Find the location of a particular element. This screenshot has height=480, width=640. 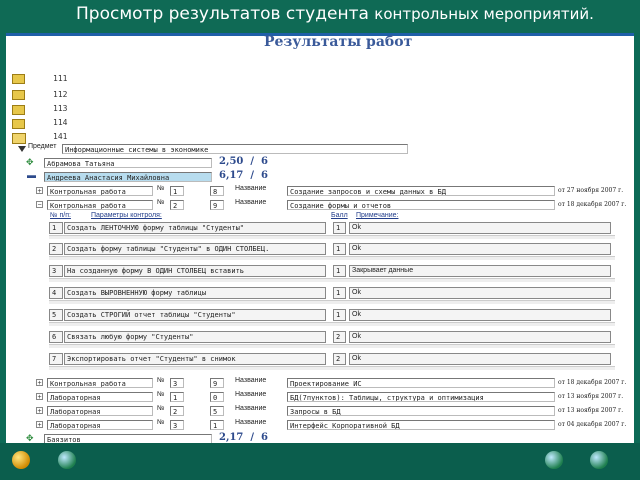

collapse-icon: ▬ is located at coordinates (31, 175).